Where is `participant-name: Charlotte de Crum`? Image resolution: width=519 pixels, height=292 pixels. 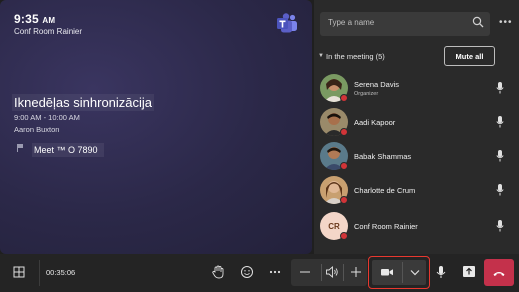 participant-name: Charlotte de Crum is located at coordinates (385, 190).